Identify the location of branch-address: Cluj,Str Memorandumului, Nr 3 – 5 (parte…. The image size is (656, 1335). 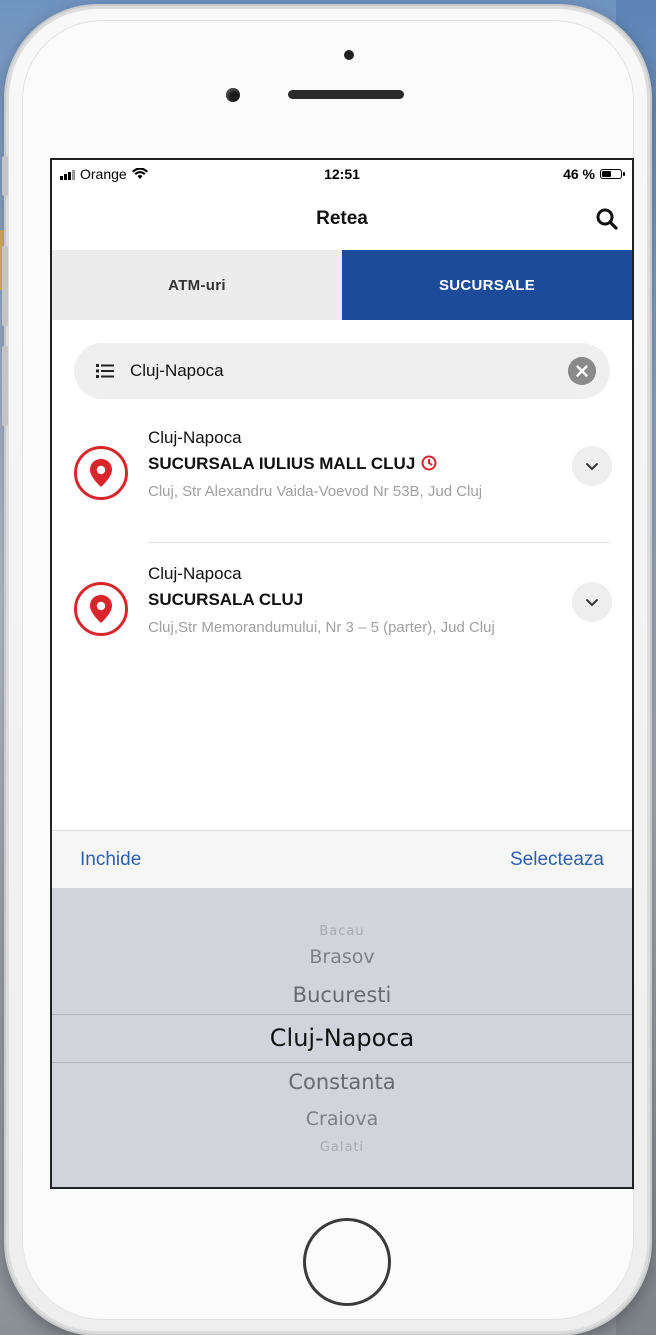
(321, 627).